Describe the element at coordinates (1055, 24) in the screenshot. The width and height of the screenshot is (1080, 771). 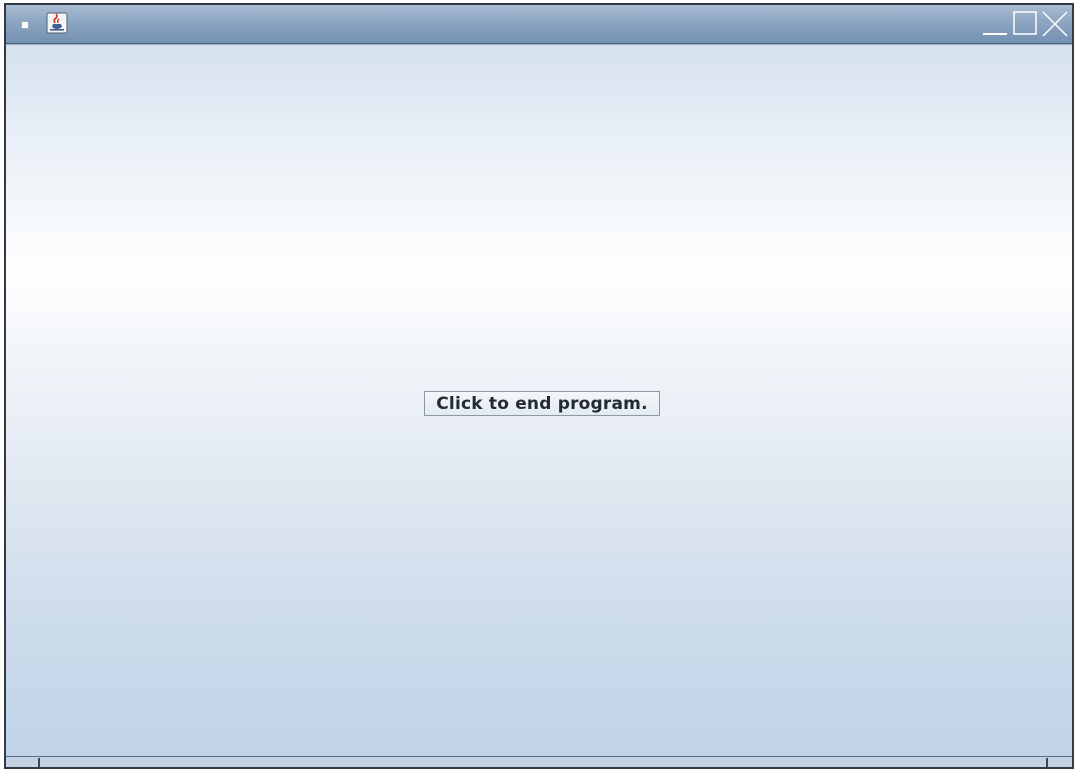
I see `close-icon` at that location.